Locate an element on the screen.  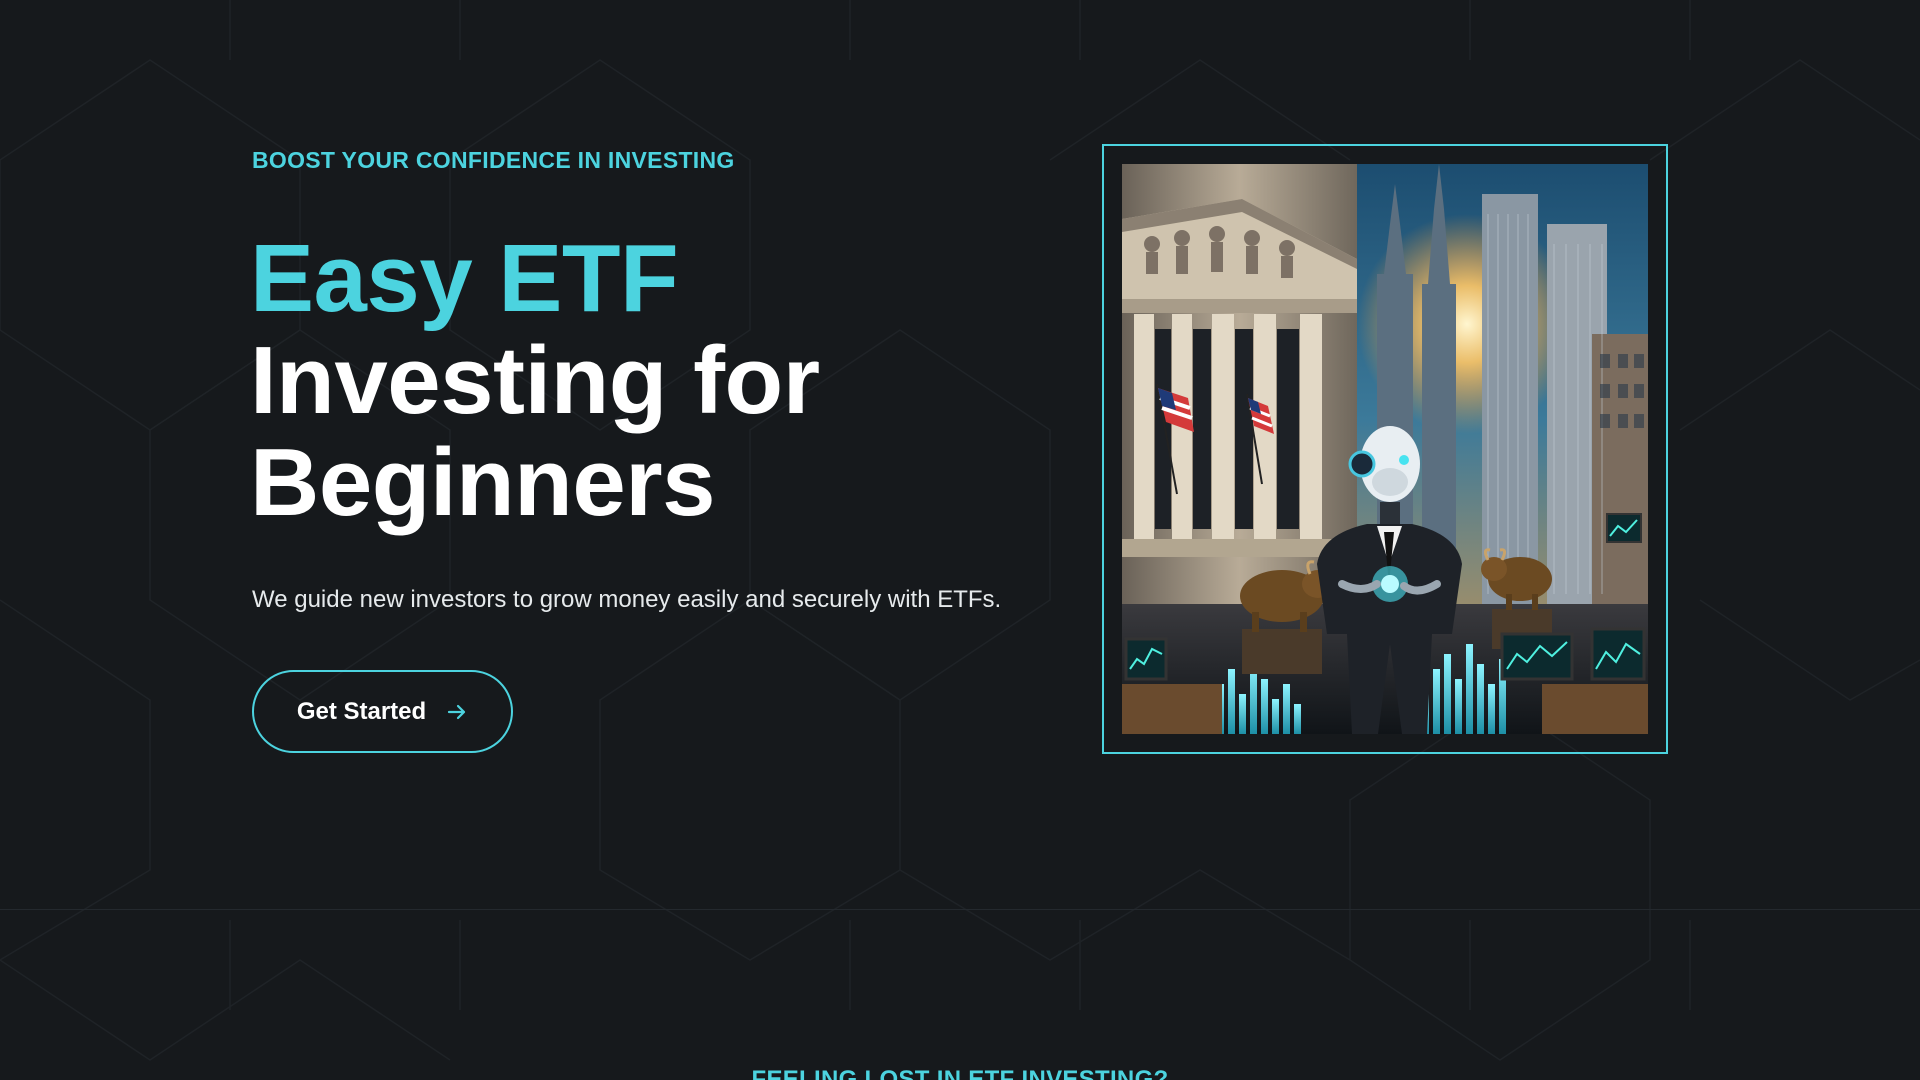
hero-headline: Easy ETF Investing for Beginners is located at coordinates (535, 381).